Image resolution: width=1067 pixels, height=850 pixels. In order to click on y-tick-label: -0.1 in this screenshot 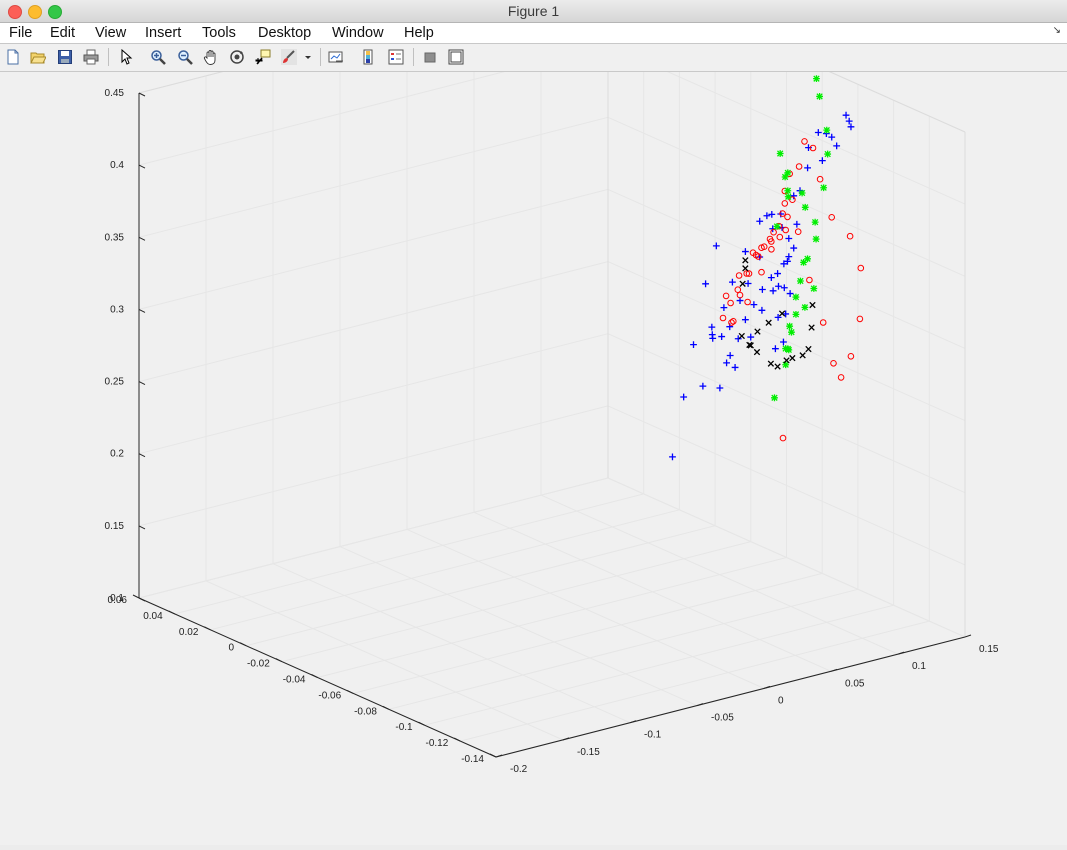, I will do `click(653, 735)`.